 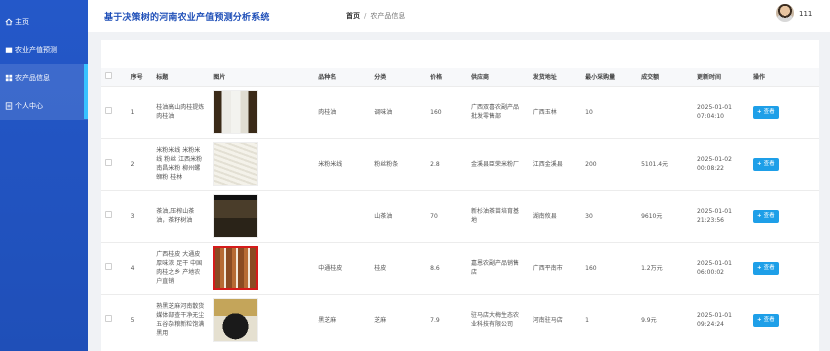 What do you see at coordinates (446, 215) in the screenshot?
I see `price-cell: 70` at bounding box center [446, 215].